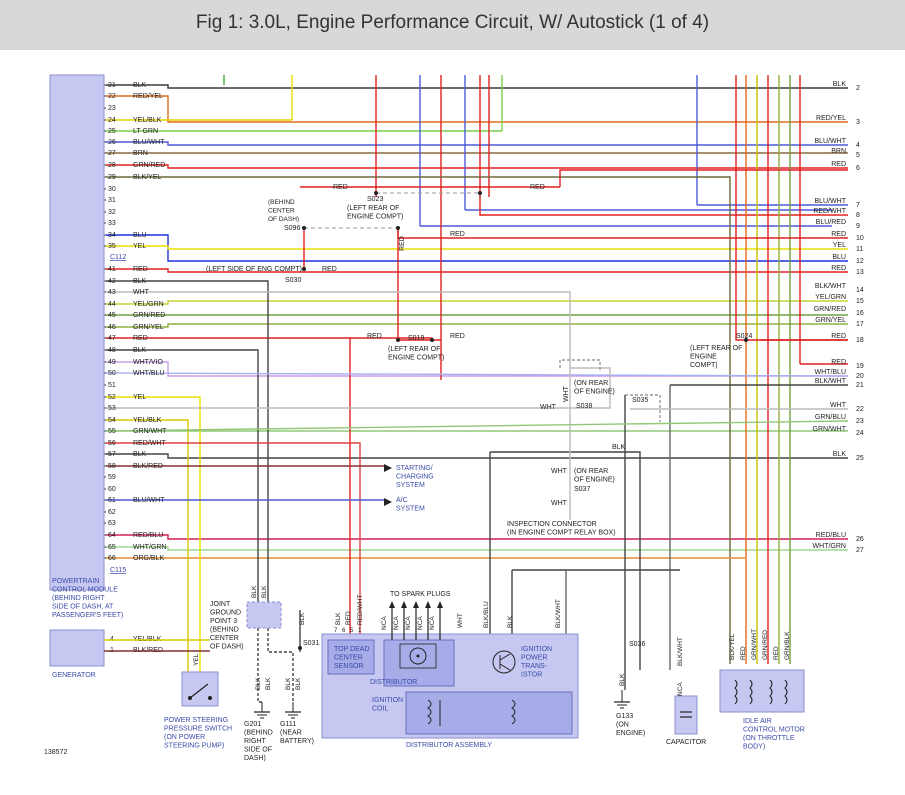  Describe the element at coordinates (559, 471) in the screenshot. I see `wire-label-wht-s037: WHT` at that location.